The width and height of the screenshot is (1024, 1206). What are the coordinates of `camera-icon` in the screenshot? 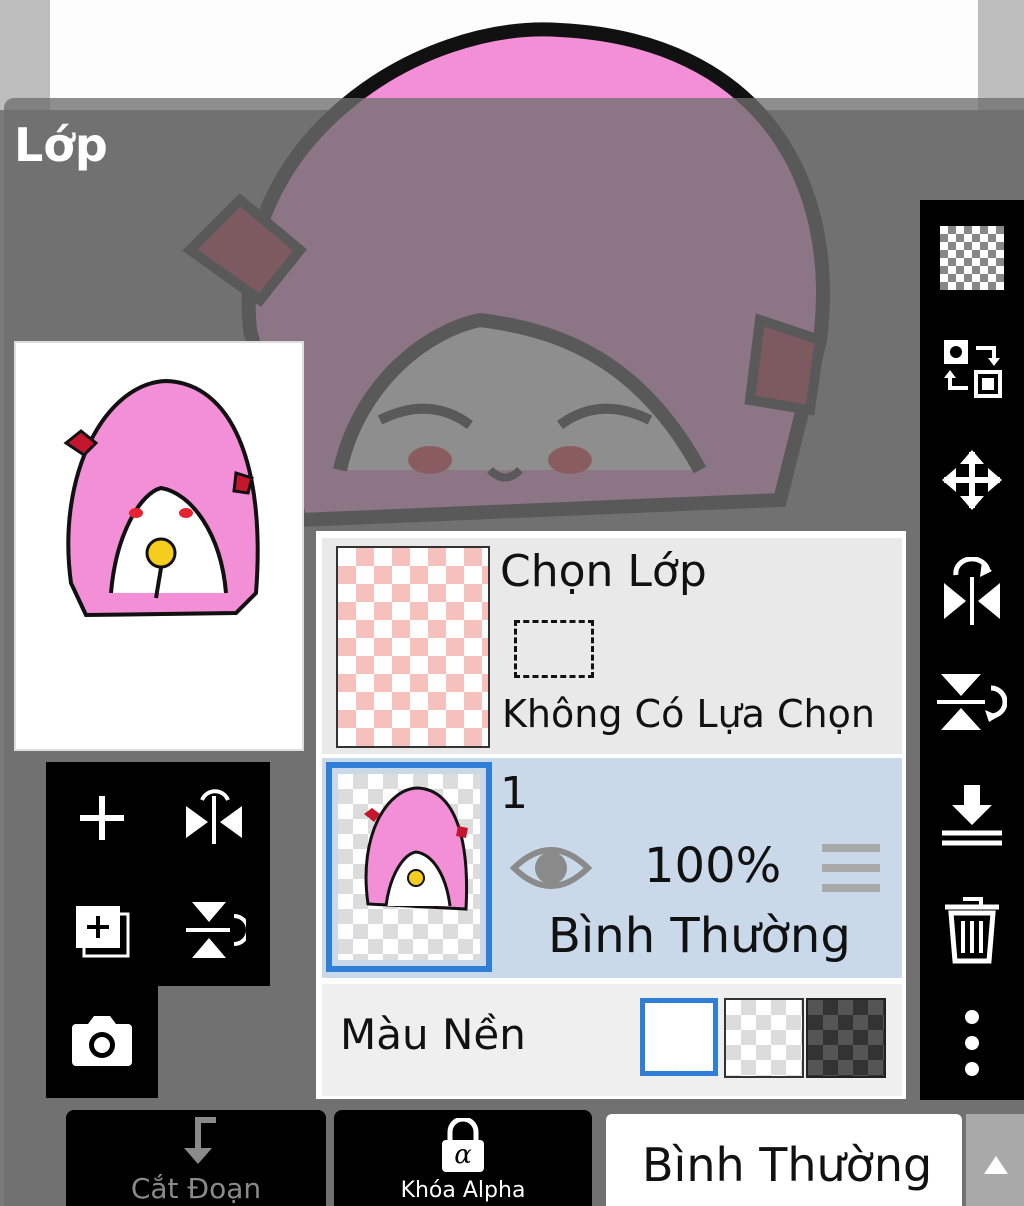 It's located at (102, 1041).